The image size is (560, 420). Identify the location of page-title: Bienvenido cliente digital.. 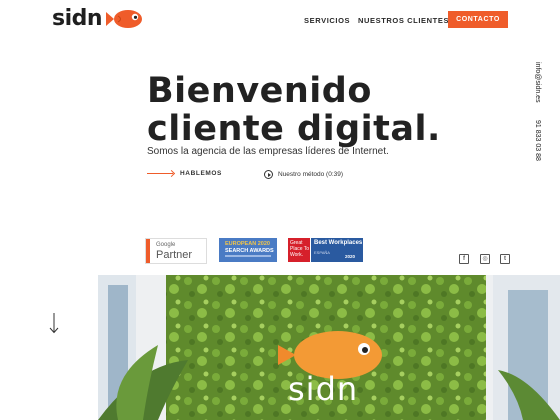
(294, 110).